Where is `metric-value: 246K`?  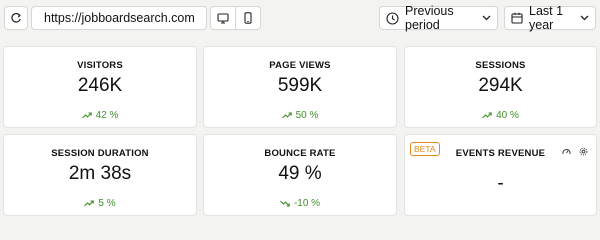 metric-value: 246K is located at coordinates (100, 85).